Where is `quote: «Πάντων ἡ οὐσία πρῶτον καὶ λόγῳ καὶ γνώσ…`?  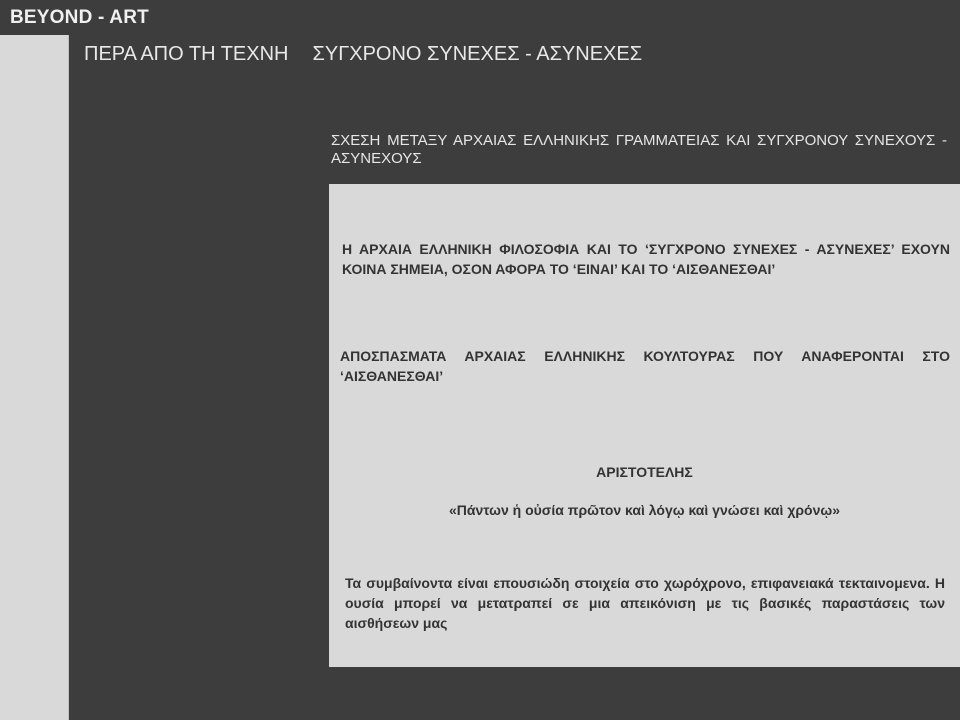 quote: «Πάντων ἡ οὐσία πρῶτον καὶ λόγῳ καὶ γνώσ… is located at coordinates (644, 510).